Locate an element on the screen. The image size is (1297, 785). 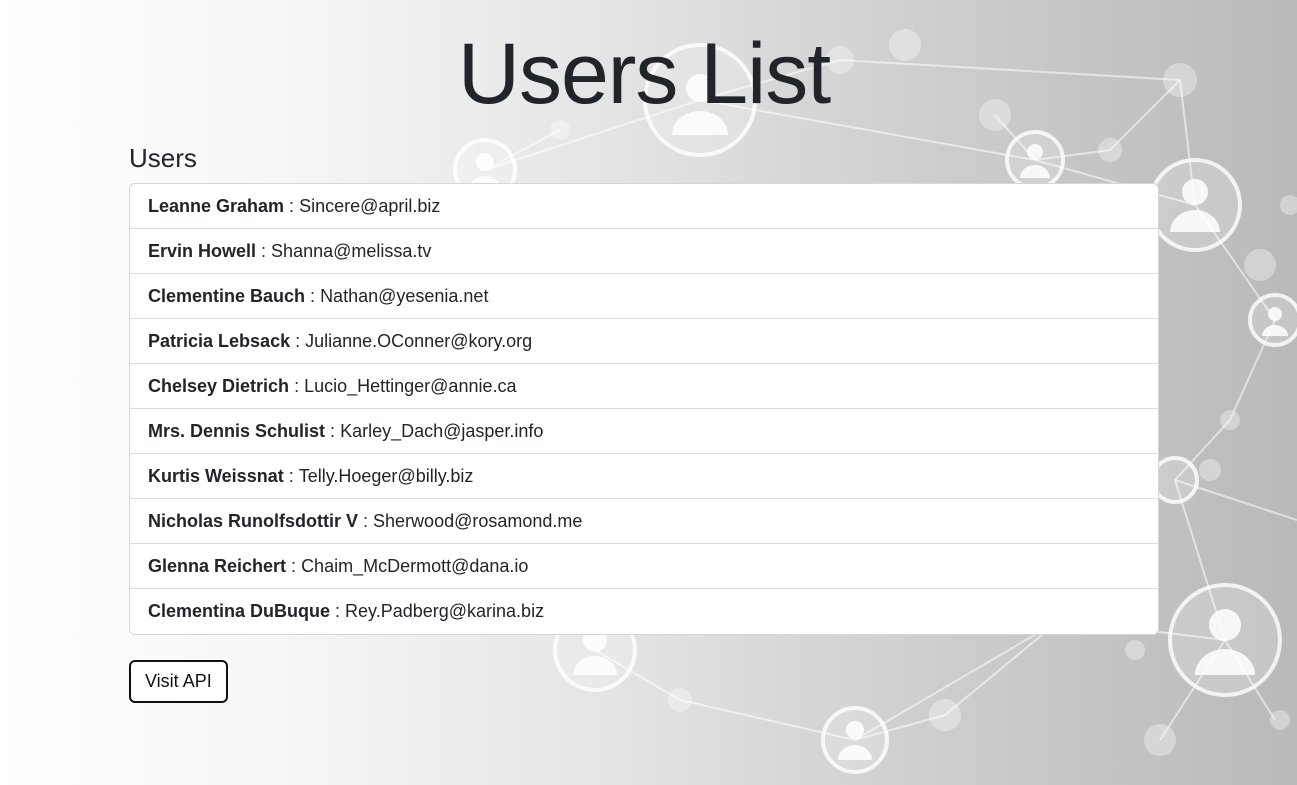
users-section-title: Users is located at coordinates (163, 158).